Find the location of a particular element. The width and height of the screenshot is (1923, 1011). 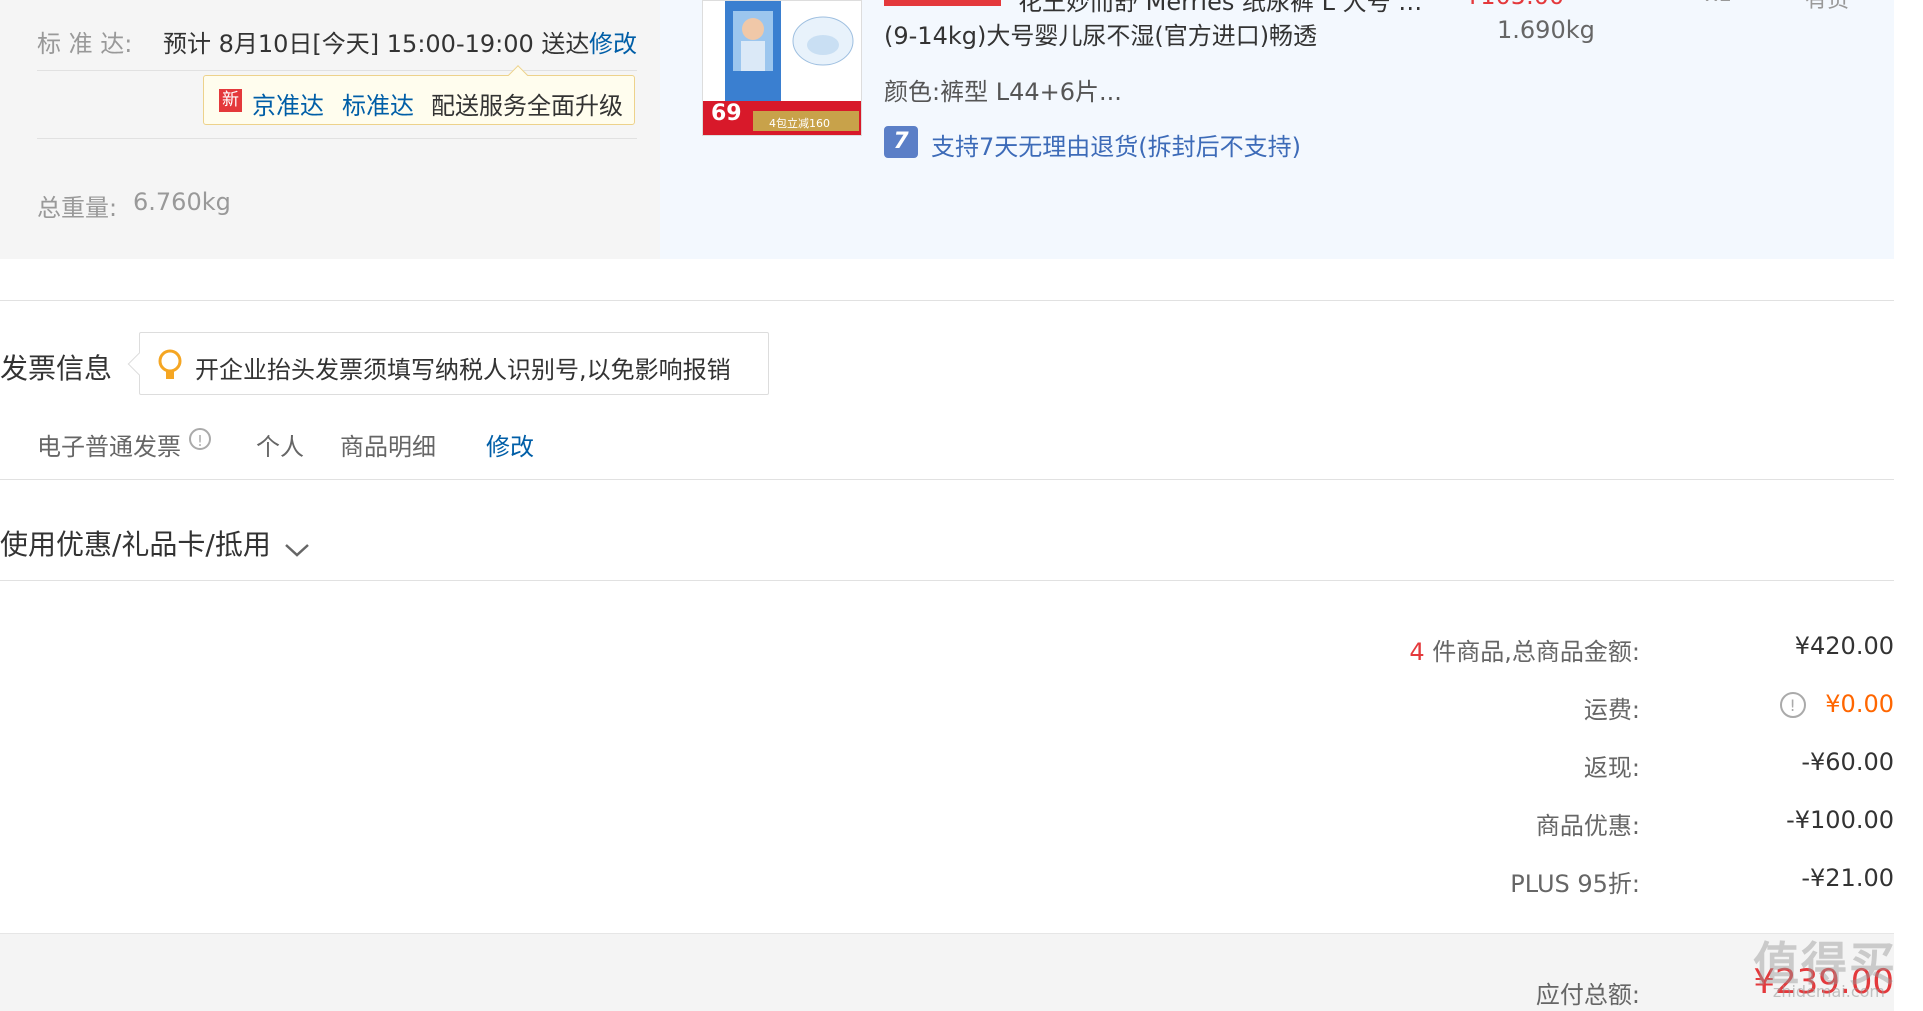

new-badge: 新 is located at coordinates (230, 100).